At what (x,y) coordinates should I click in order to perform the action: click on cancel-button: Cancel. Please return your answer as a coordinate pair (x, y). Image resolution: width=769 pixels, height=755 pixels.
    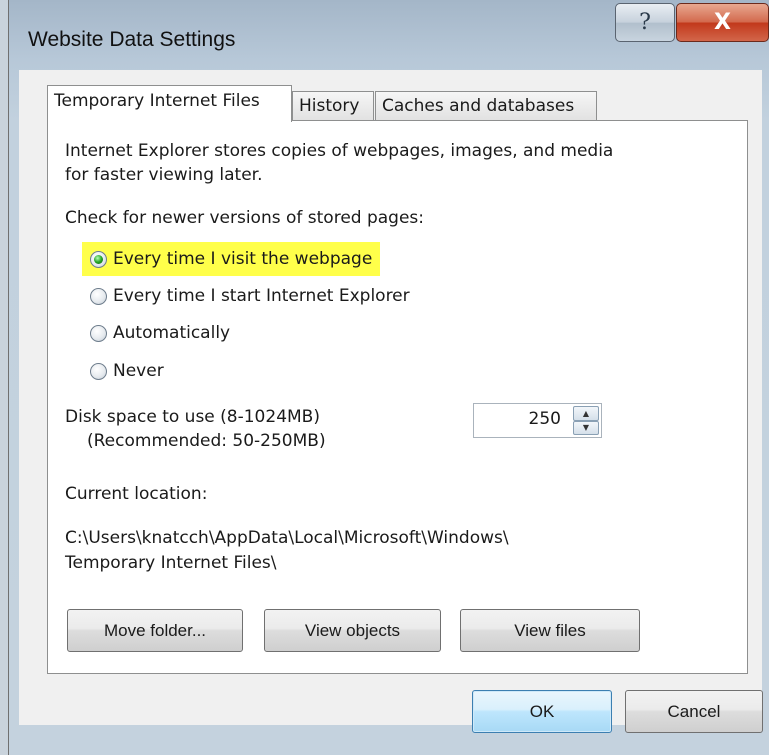
    Looking at the image, I should click on (694, 711).